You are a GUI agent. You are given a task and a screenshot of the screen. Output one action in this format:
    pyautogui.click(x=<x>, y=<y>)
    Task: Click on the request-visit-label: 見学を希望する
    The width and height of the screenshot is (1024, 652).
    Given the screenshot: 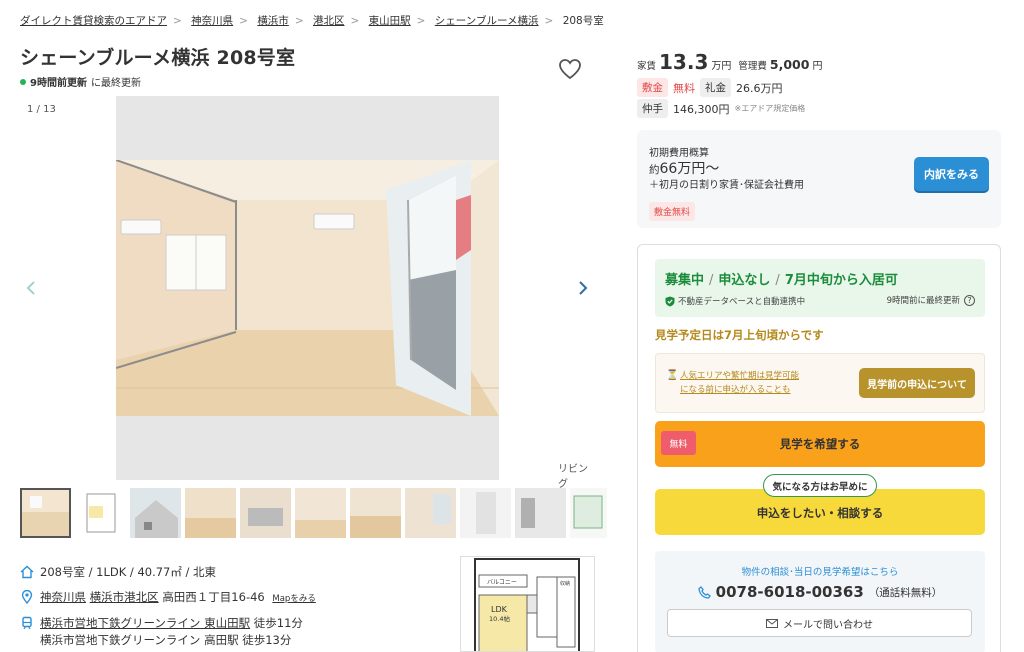 What is the action you would take?
    pyautogui.click(x=820, y=444)
    